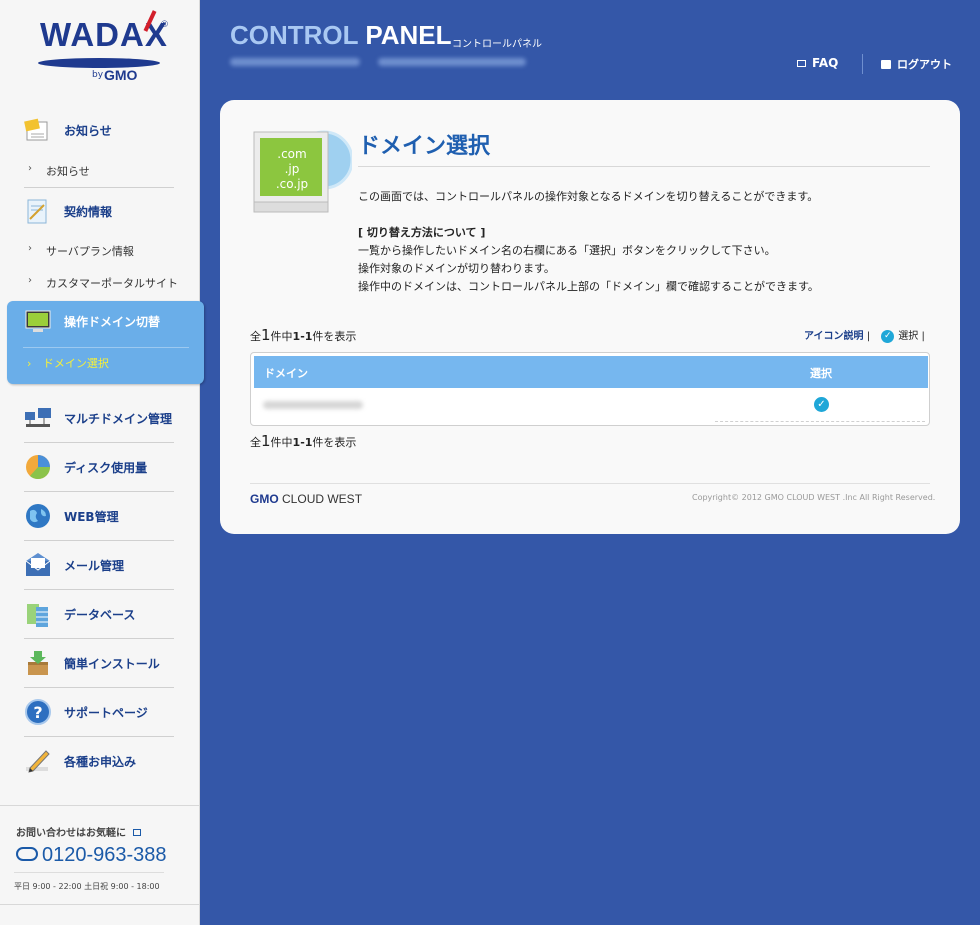  Describe the element at coordinates (105, 50) in the screenshot. I see `wadax-logo: WADAX ® by GMO` at that location.